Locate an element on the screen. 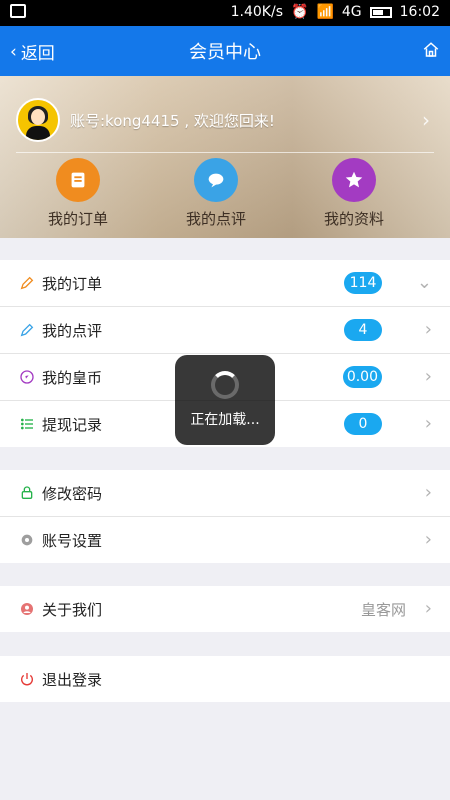 The image size is (450, 800). quick-my-reviews: 我的点评 is located at coordinates (216, 193).